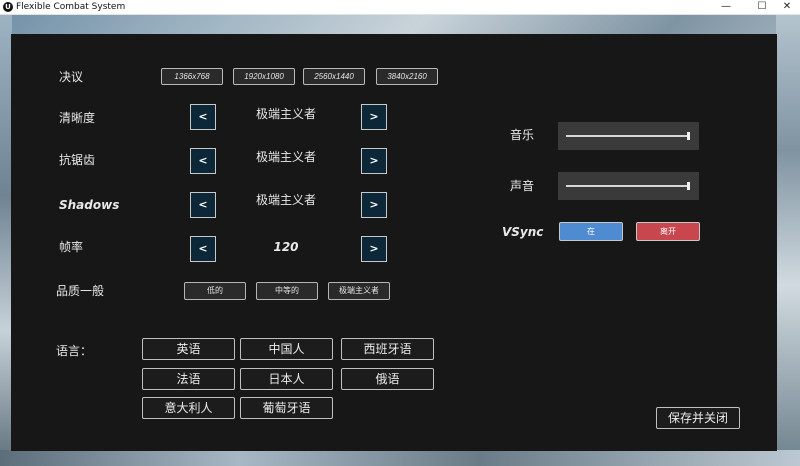 The height and width of the screenshot is (466, 800). Describe the element at coordinates (203, 249) in the screenshot. I see `framerate-prev-button: <` at that location.